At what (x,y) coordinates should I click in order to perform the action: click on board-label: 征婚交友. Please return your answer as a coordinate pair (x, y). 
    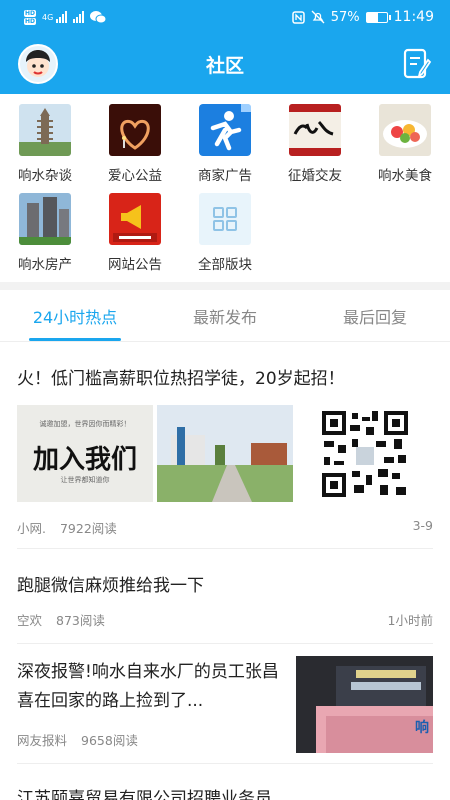
    Looking at the image, I should click on (315, 176).